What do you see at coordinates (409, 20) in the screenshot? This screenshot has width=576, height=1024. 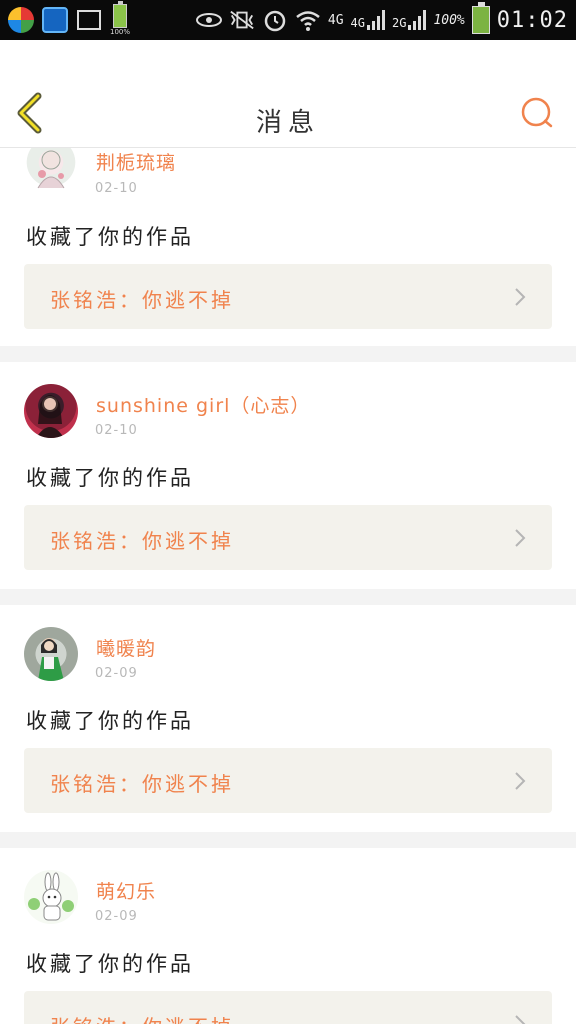 I see `signal-icon-2: 2G` at bounding box center [409, 20].